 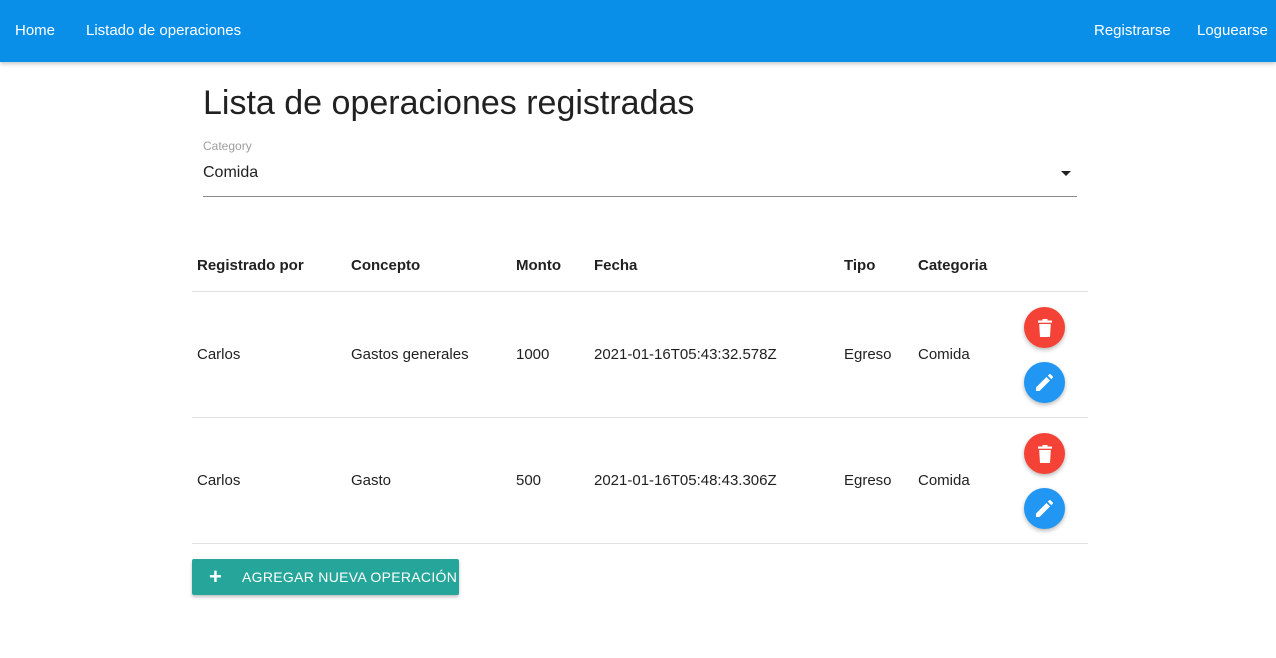 What do you see at coordinates (533, 354) in the screenshot?
I see `cell-monto: 1000` at bounding box center [533, 354].